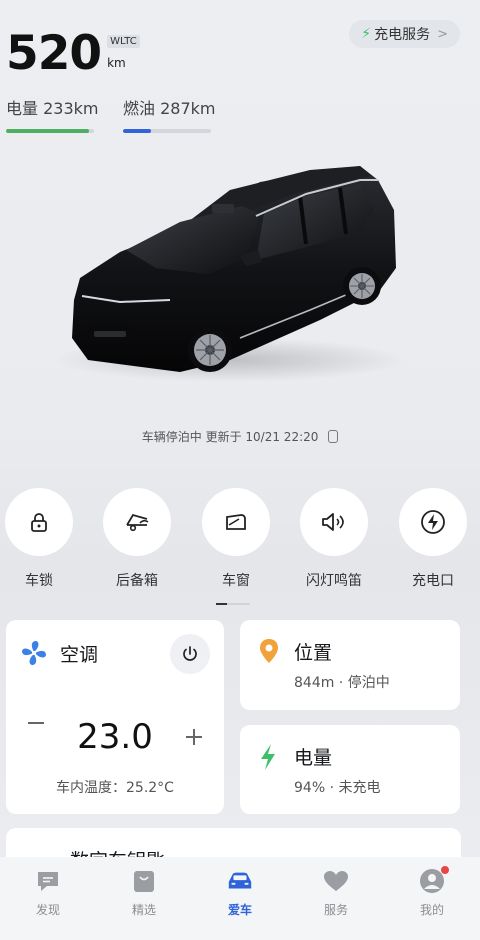 The image size is (480, 940). What do you see at coordinates (433, 522) in the screenshot?
I see `charge-port-icon` at bounding box center [433, 522].